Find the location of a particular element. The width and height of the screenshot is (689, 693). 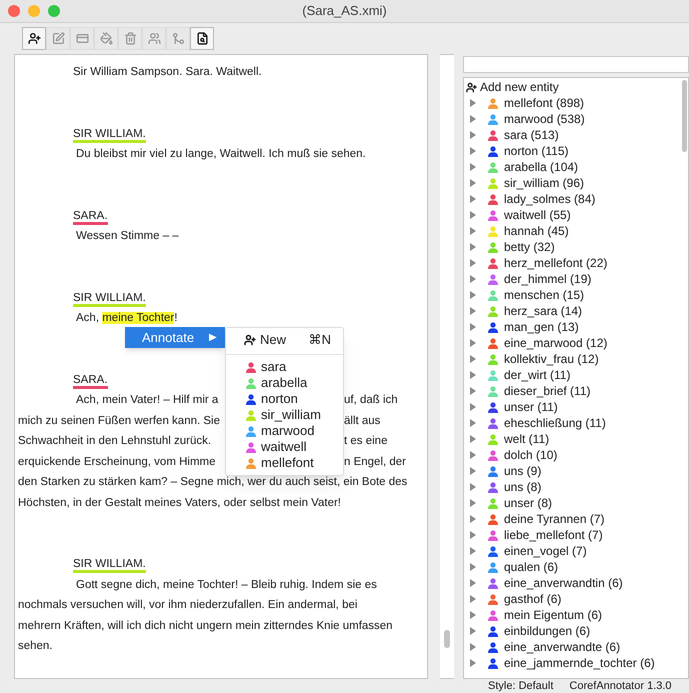

entity-item: herz_sara (14) is located at coordinates (543, 311).